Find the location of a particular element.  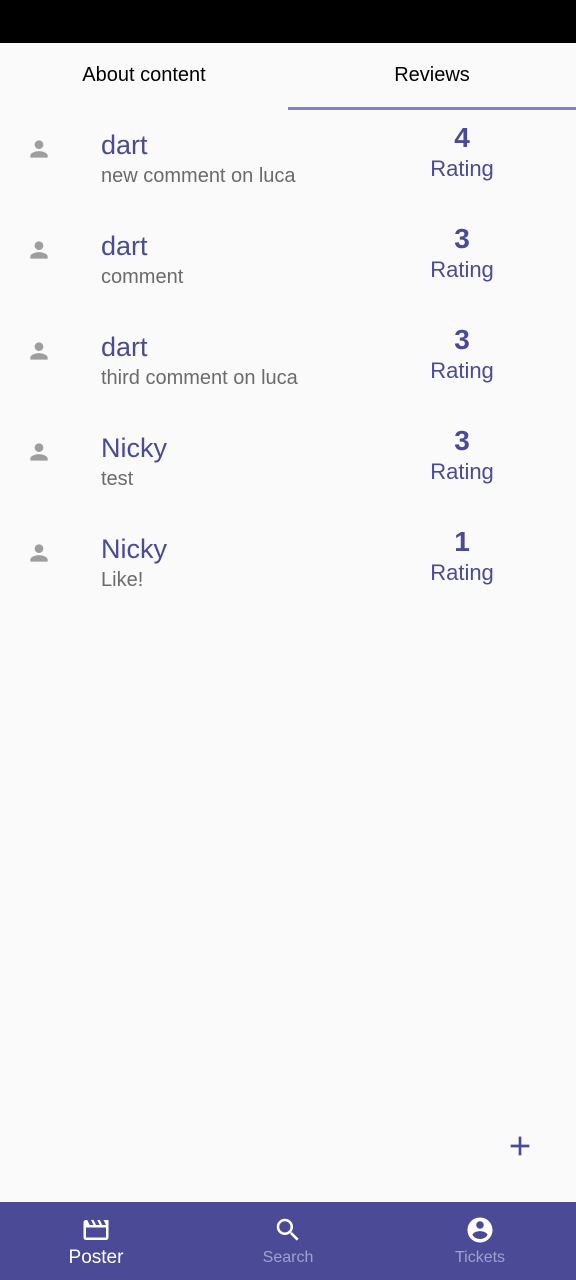

tab-about-content-label: About content is located at coordinates (144, 75).